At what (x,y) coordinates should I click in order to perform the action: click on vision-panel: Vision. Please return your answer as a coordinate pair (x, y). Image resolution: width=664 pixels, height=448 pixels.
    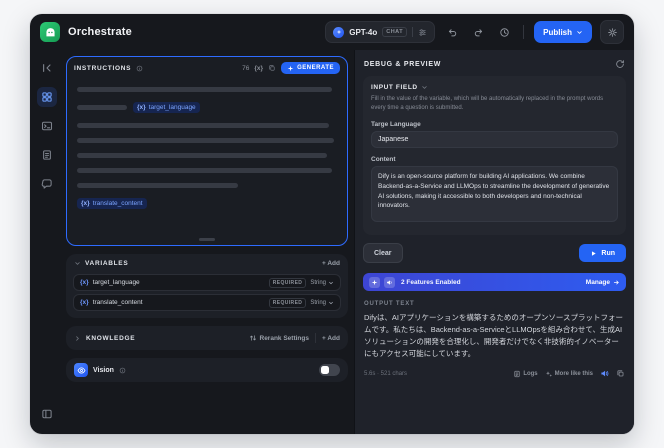
    Looking at the image, I should click on (207, 370).